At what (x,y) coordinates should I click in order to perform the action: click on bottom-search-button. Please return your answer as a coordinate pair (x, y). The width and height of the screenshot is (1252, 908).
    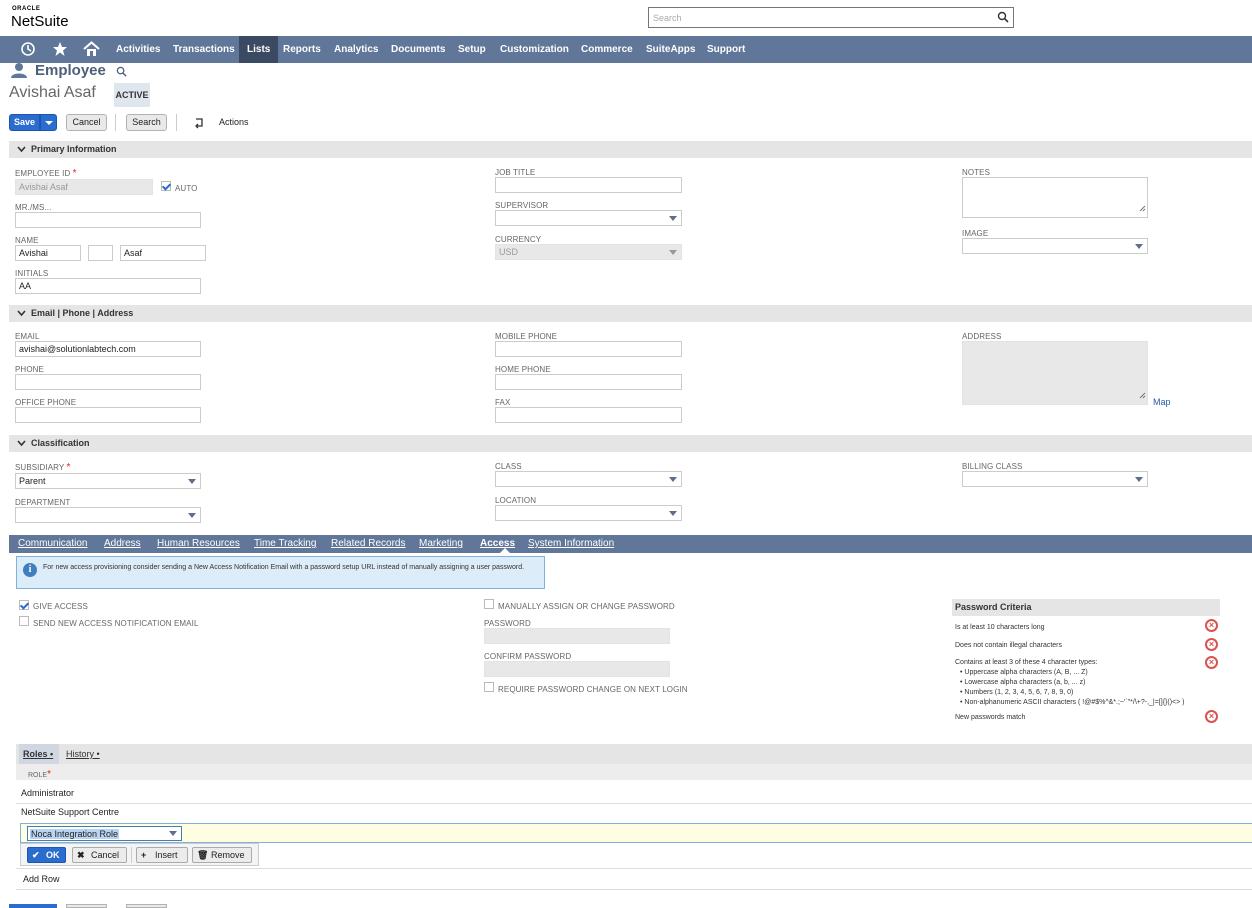
    Looking at the image, I should click on (146, 906).